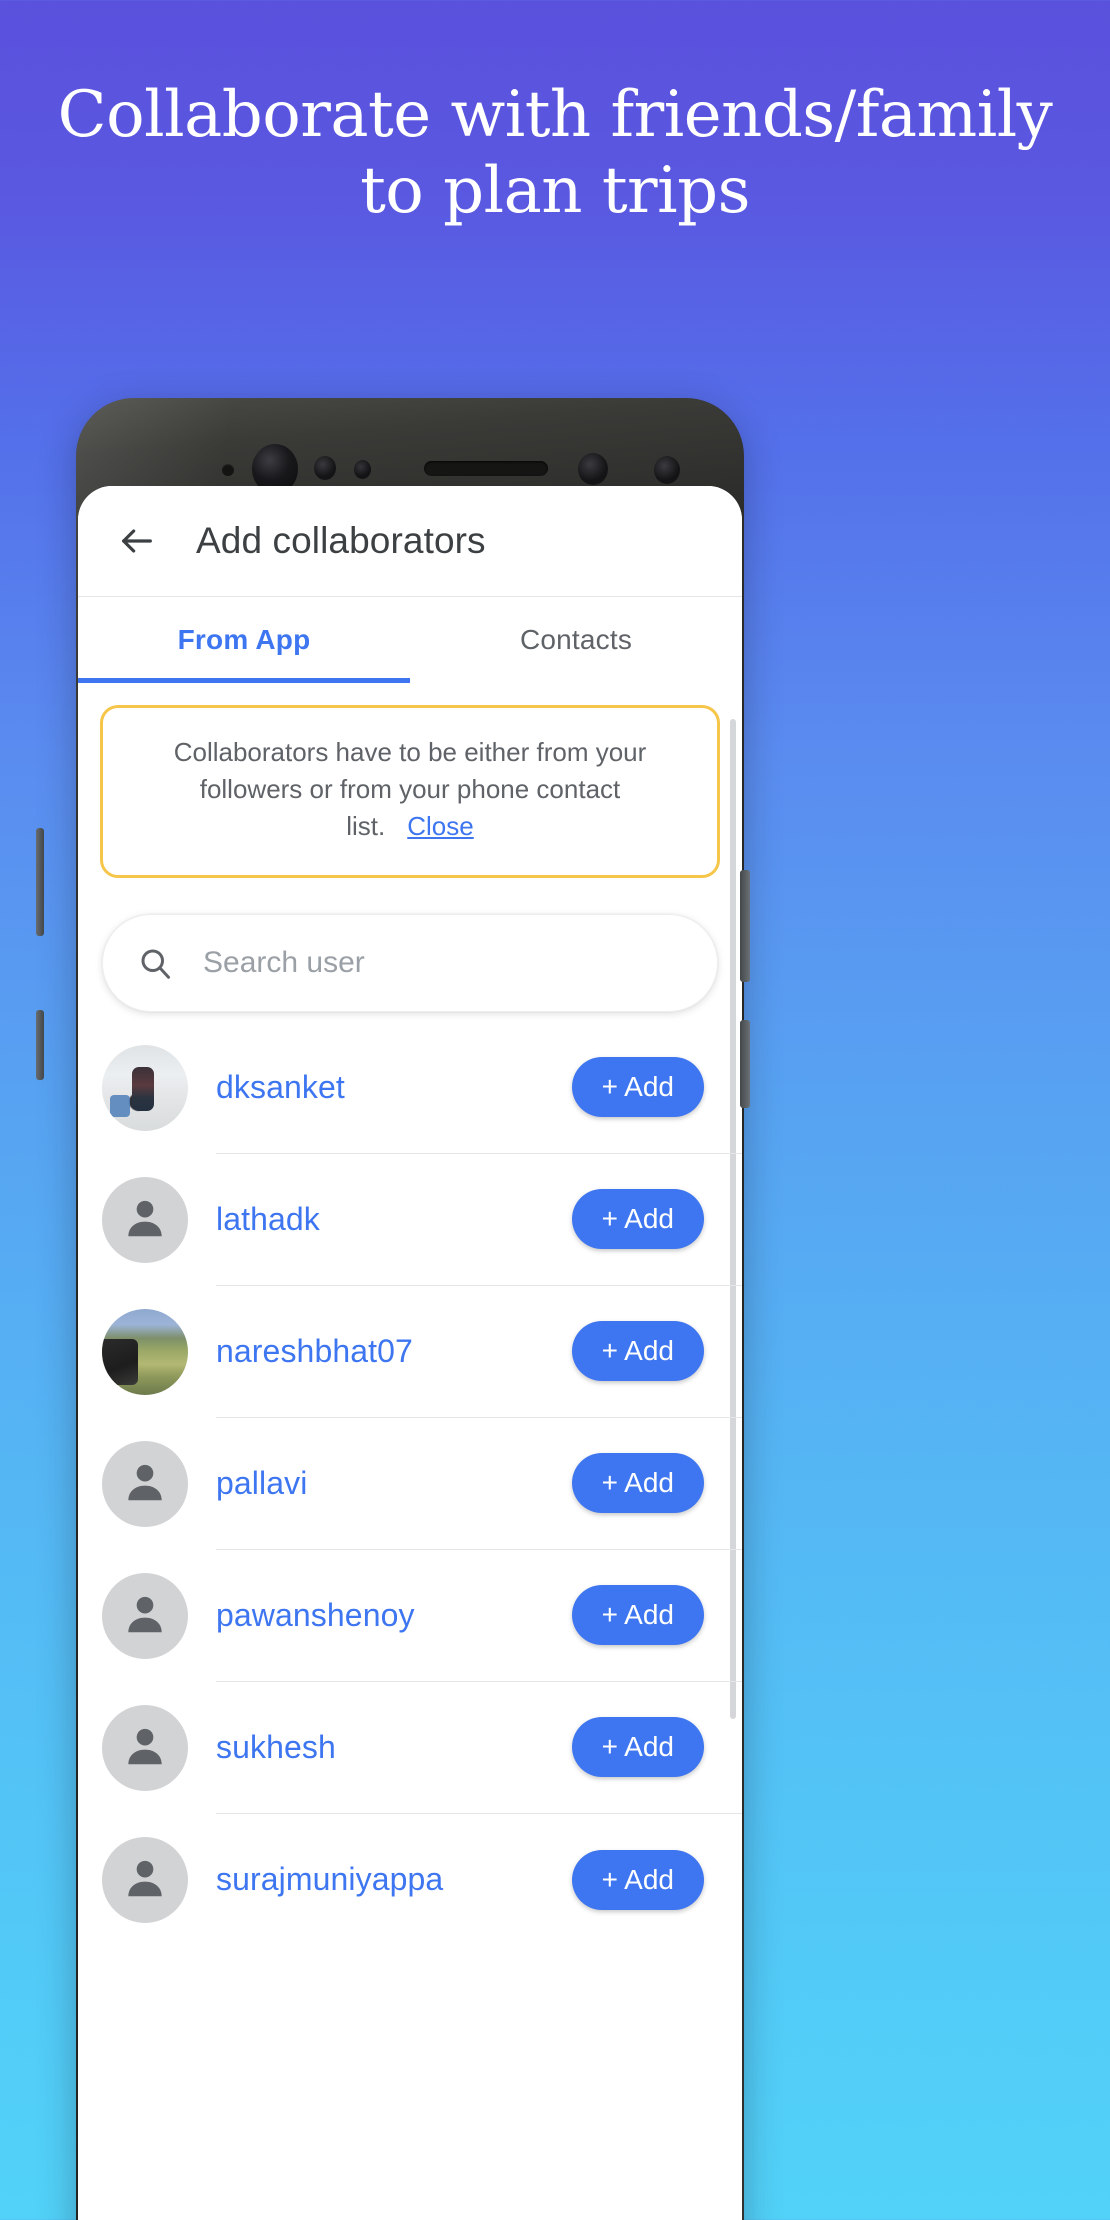 The width and height of the screenshot is (1110, 2220). I want to click on list-item: dksanket + Add, so click(422, 1088).